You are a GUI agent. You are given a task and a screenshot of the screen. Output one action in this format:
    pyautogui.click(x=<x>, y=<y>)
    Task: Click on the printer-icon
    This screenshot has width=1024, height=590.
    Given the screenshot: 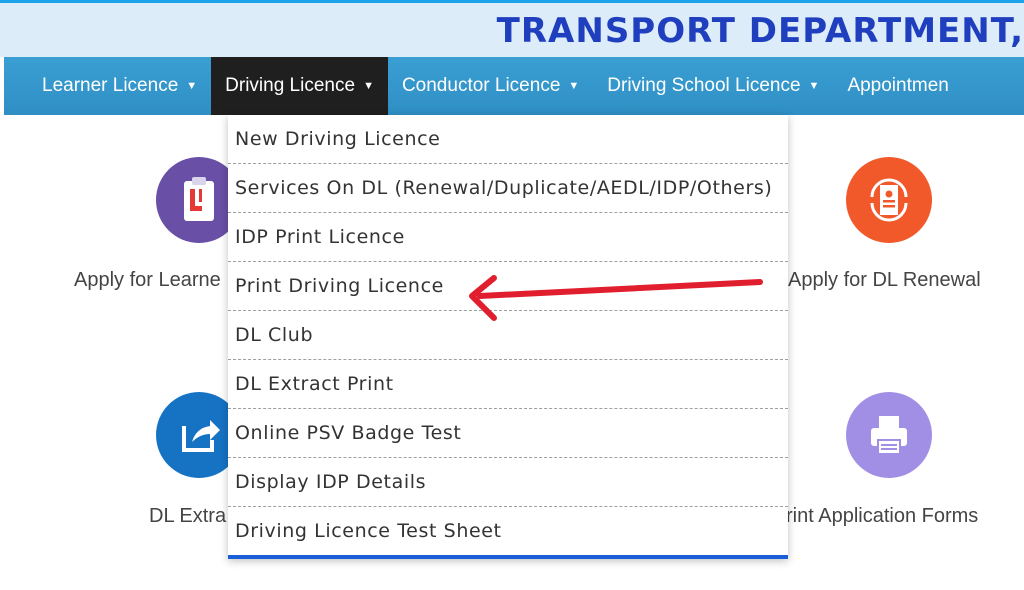 What is the action you would take?
    pyautogui.click(x=889, y=435)
    